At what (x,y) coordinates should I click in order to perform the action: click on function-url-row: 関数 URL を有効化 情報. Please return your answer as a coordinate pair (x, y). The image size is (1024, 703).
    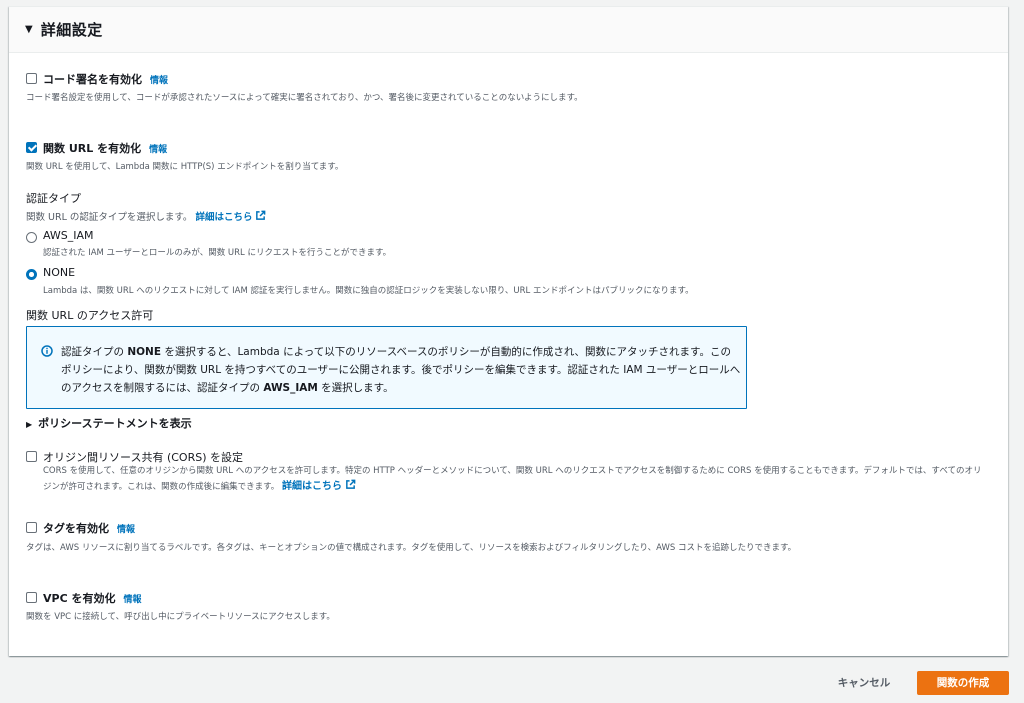
    Looking at the image, I should click on (105, 148).